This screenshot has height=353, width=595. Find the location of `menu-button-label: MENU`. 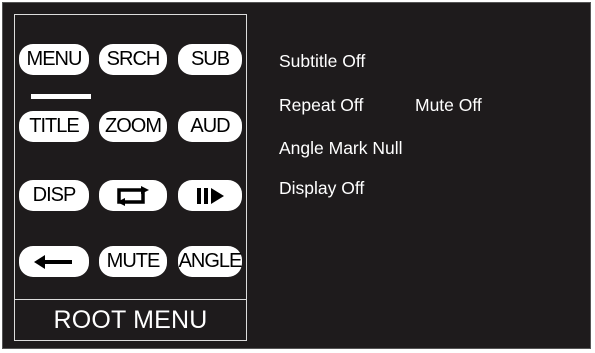

menu-button-label: MENU is located at coordinates (54, 59).